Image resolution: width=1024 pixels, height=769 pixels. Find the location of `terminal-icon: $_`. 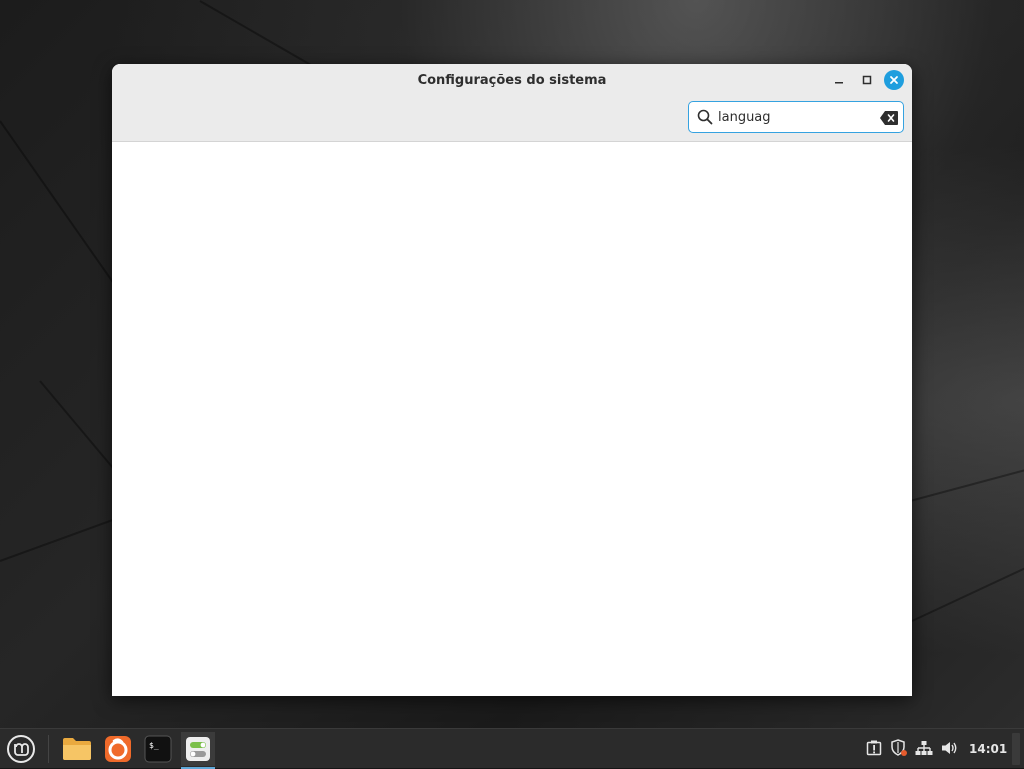

terminal-icon: $_ is located at coordinates (158, 749).